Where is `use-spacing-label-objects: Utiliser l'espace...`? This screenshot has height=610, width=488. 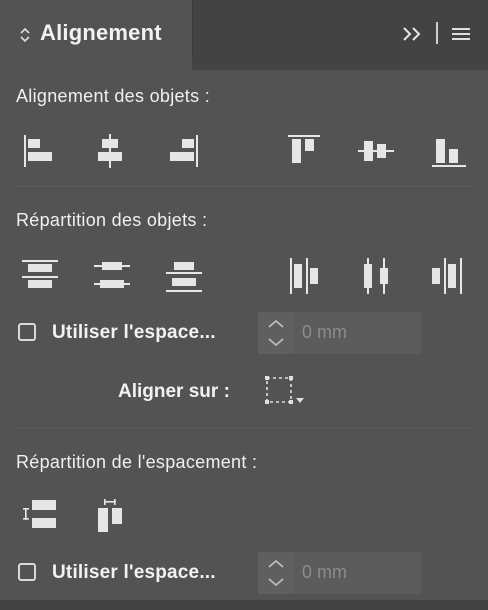 use-spacing-label-objects: Utiliser l'espace... is located at coordinates (134, 332).